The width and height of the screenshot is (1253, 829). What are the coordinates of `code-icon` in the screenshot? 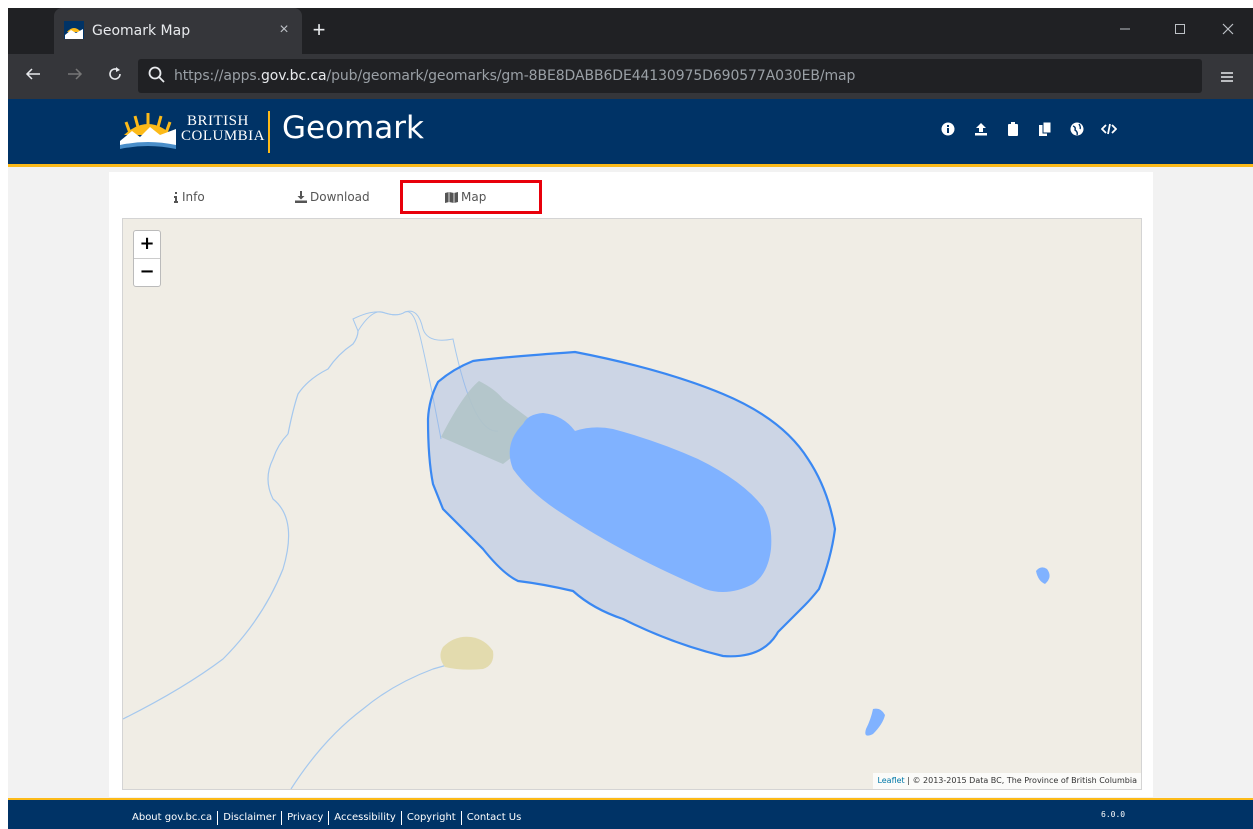 It's located at (1109, 129).